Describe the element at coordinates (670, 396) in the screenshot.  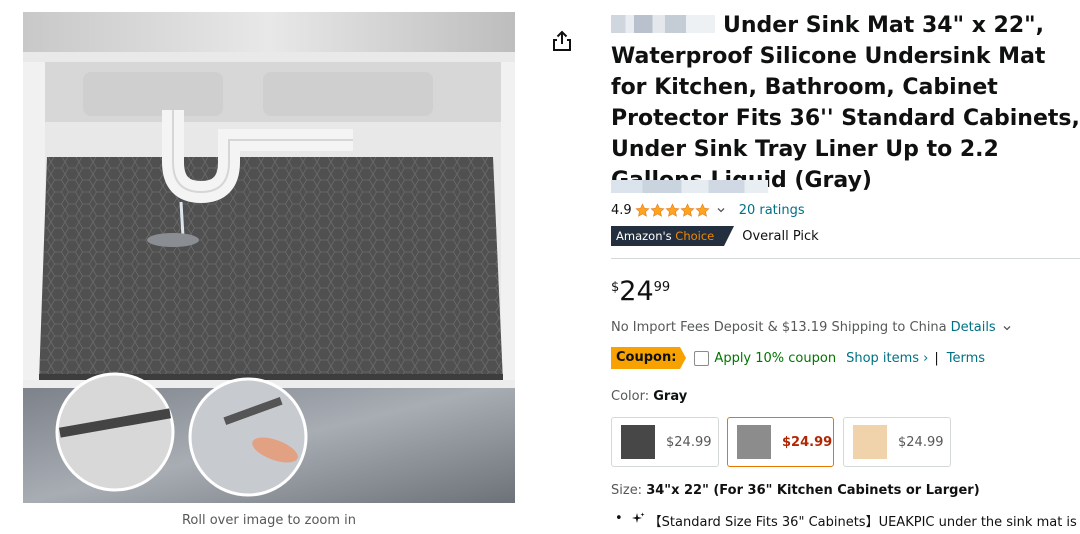
I see `color-value: Gray` at that location.